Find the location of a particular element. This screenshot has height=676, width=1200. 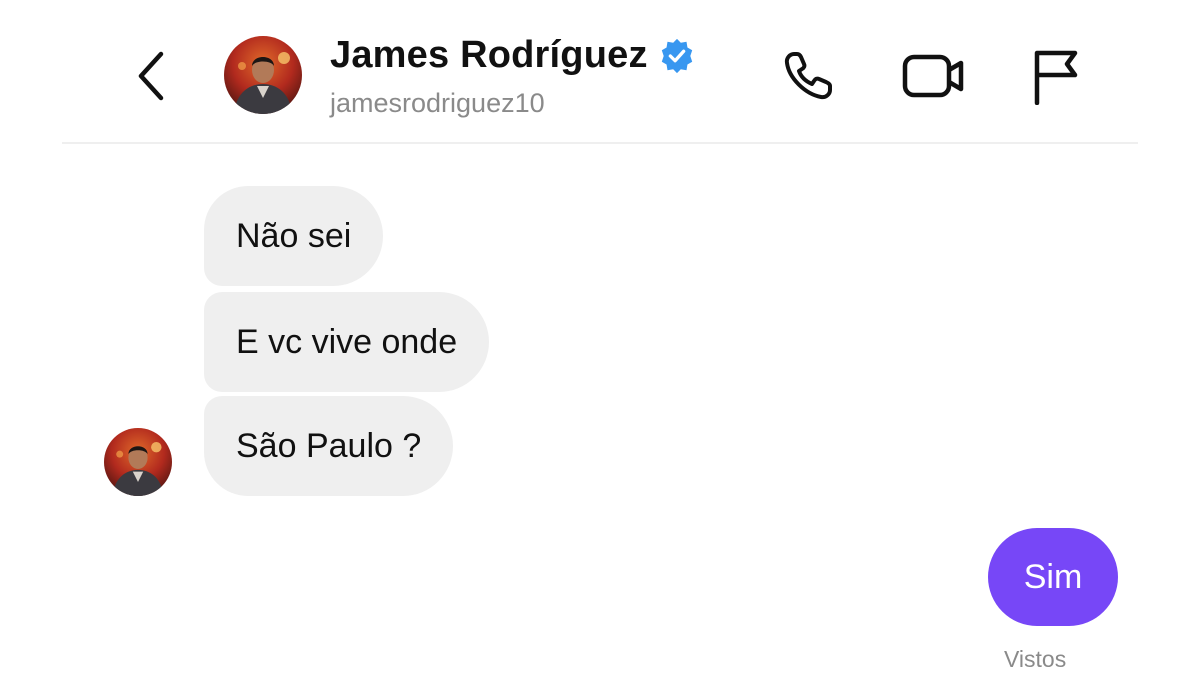

message-bubble-incoming: Não sei is located at coordinates (294, 236).